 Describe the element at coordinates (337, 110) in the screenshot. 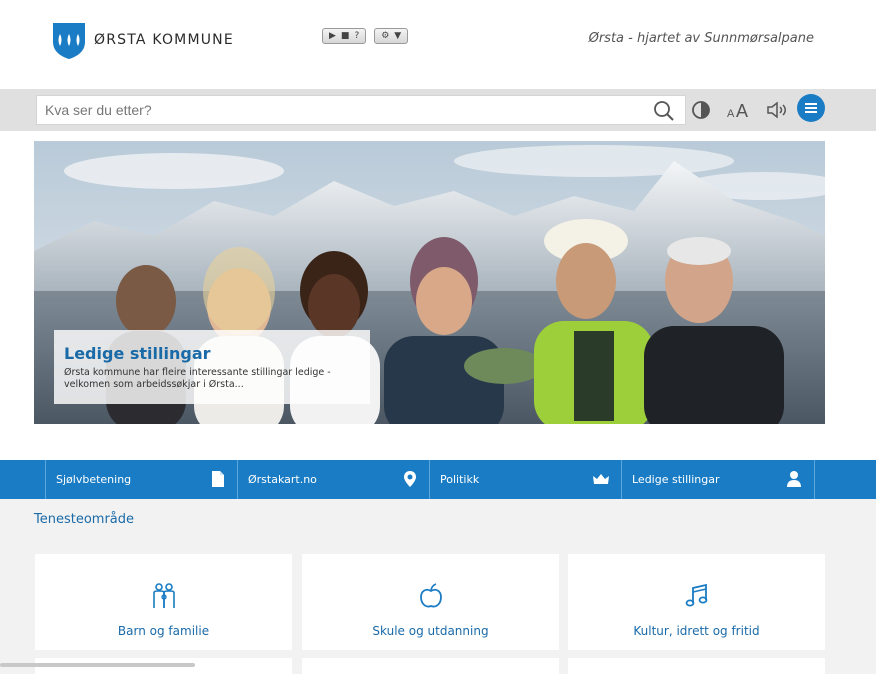

I see `search-input` at that location.